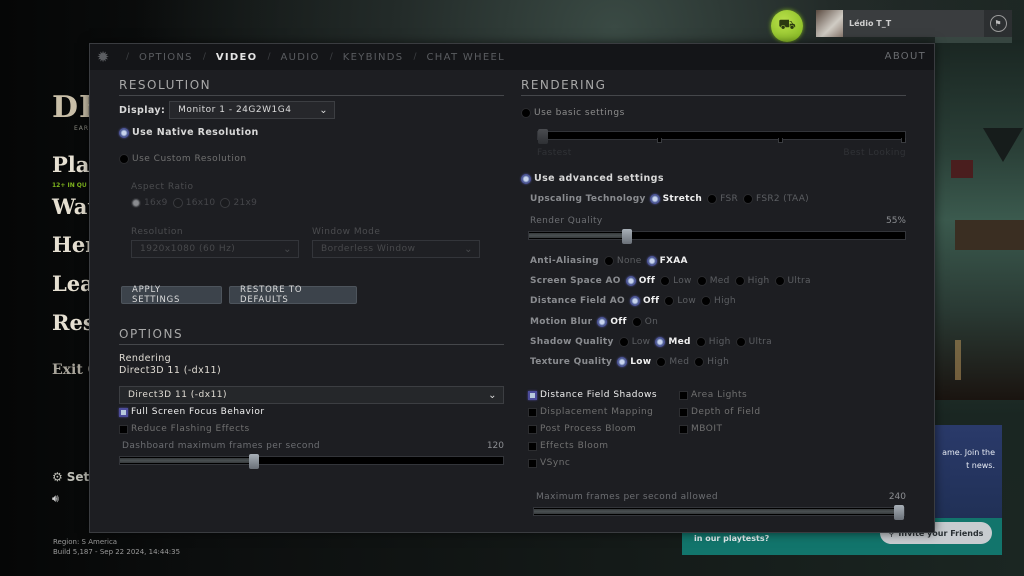  I want to click on rendering-current-row: Direct3D 11 (-dx11), so click(170, 370).